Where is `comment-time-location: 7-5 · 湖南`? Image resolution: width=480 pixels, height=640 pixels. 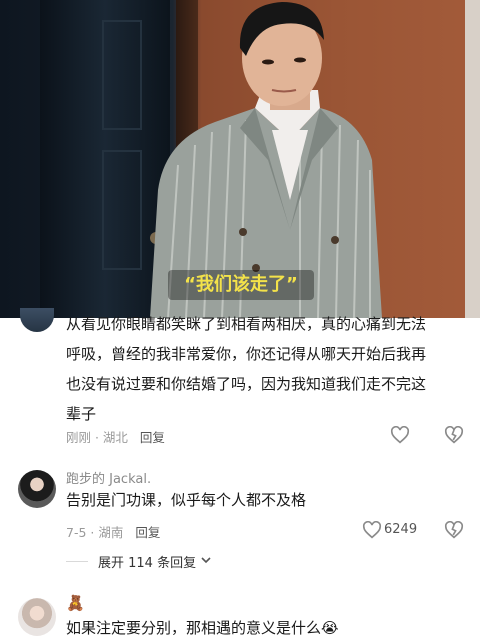 comment-time-location: 7-5 · 湖南 is located at coordinates (95, 532).